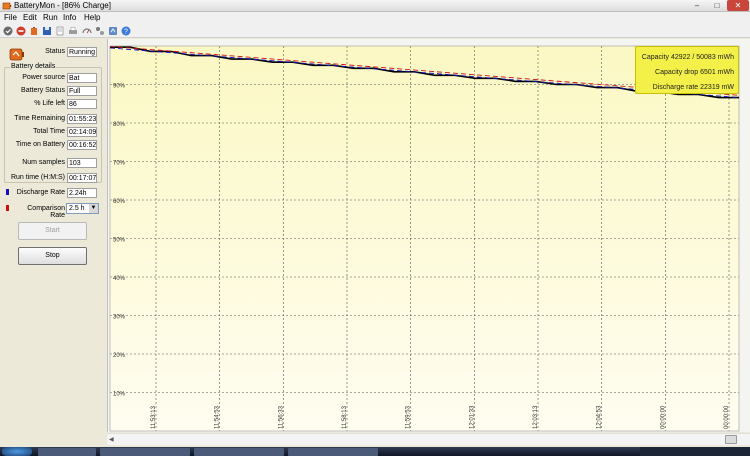 The image size is (750, 456). I want to click on stop-icon, so click(21, 31).